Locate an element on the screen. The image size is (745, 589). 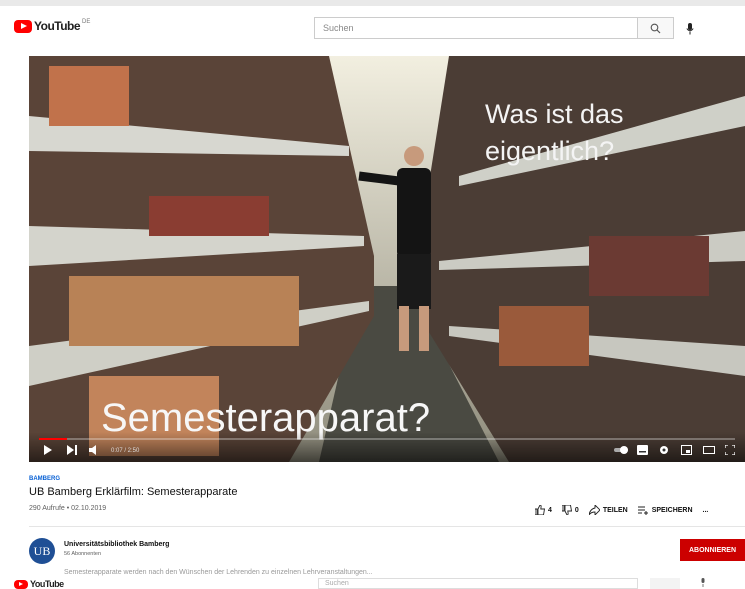
subtitles-icon is located at coordinates (642, 450).